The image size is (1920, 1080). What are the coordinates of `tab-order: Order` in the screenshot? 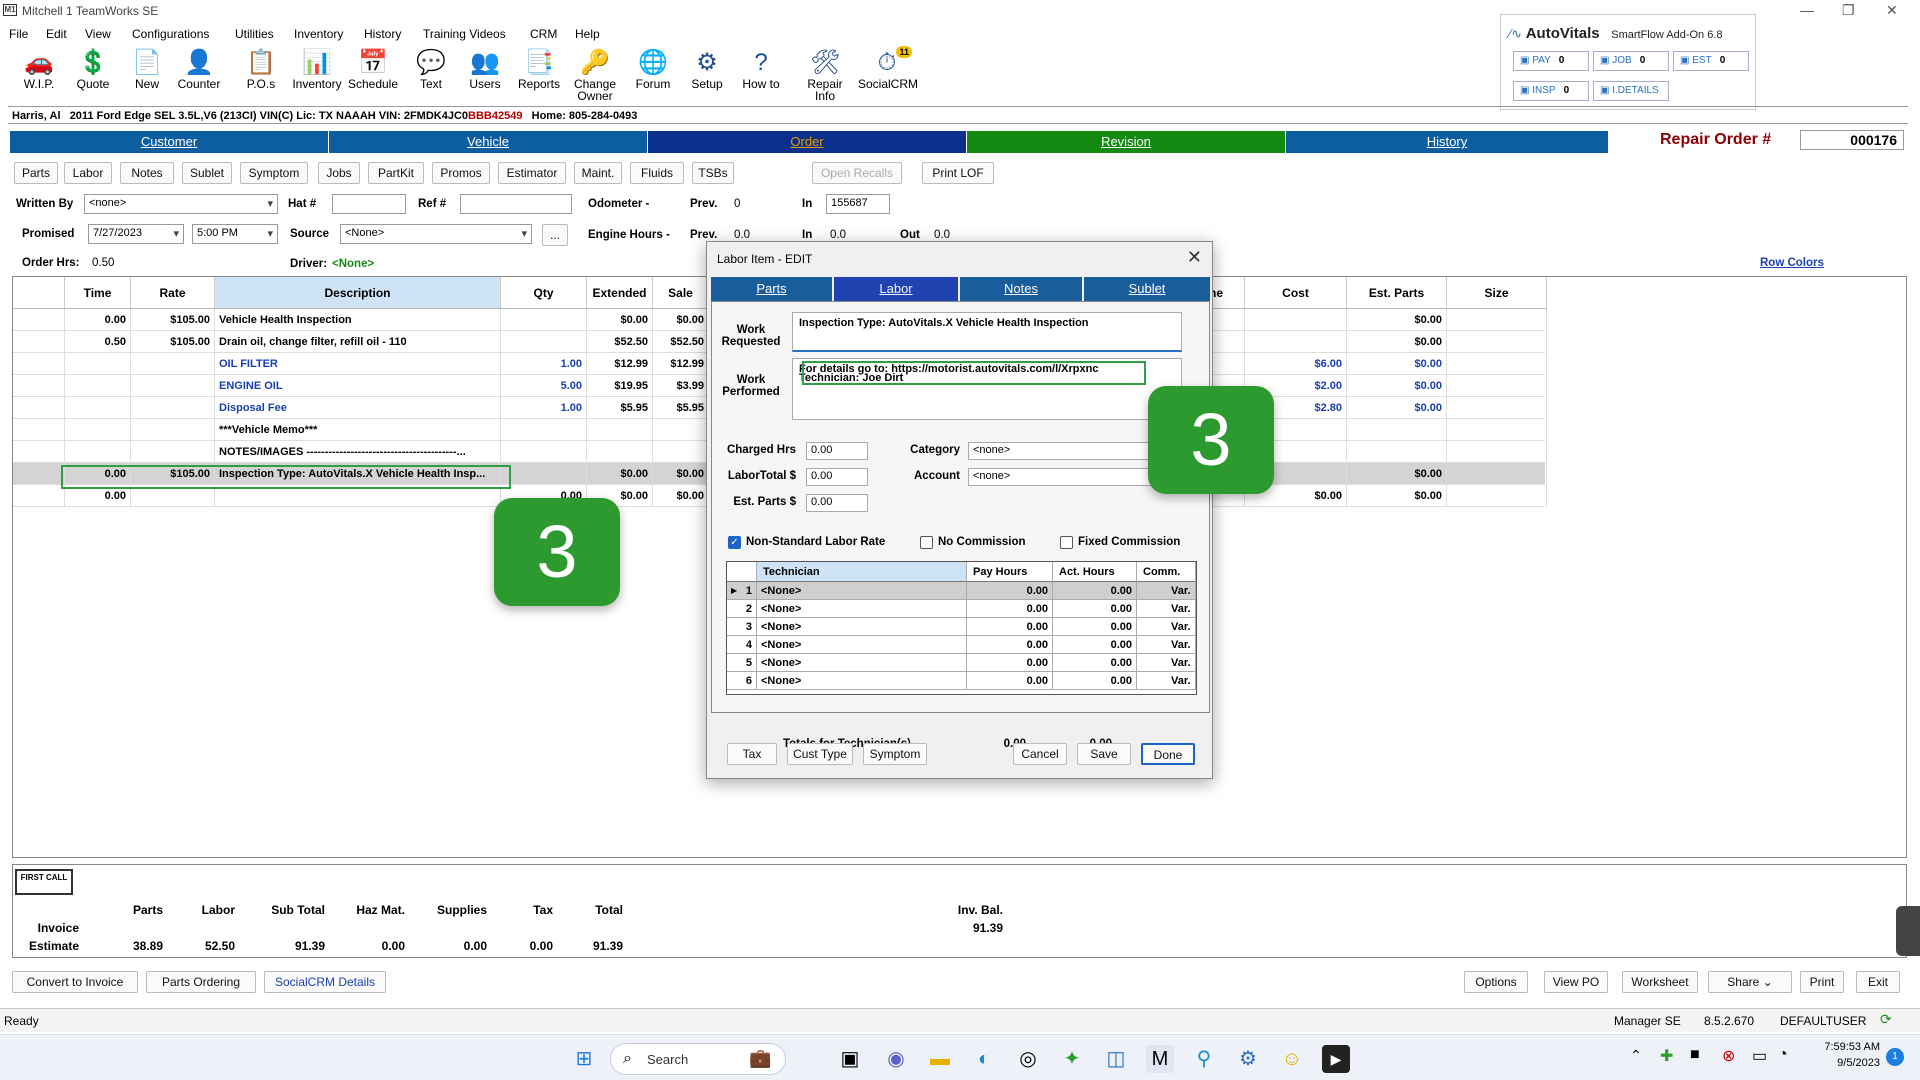 It's located at (807, 142).